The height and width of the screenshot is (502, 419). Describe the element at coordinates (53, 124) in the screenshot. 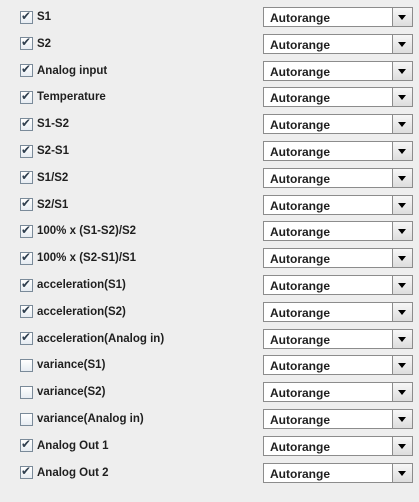

I see `channel-label: S1-S2` at that location.